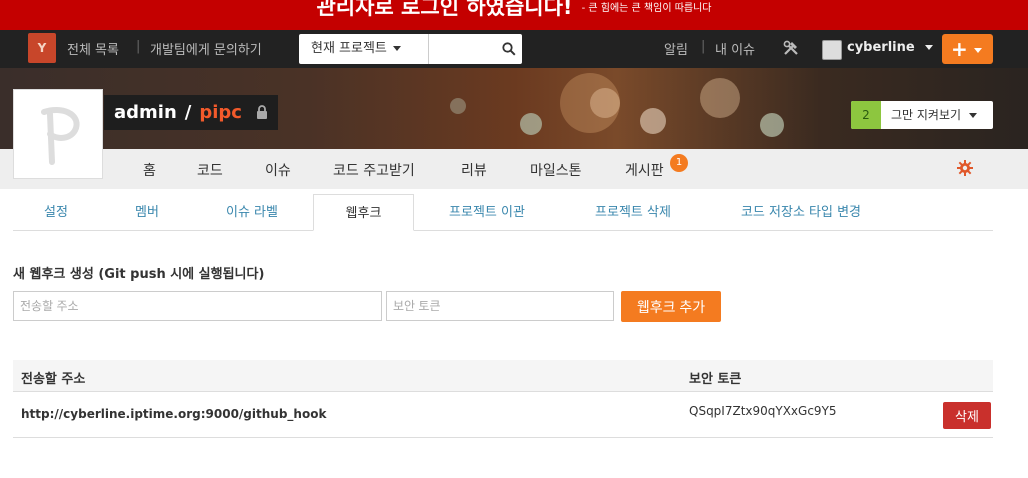 The height and width of the screenshot is (478, 1028). What do you see at coordinates (791, 48) in the screenshot?
I see `site-admin-tools-icon` at bounding box center [791, 48].